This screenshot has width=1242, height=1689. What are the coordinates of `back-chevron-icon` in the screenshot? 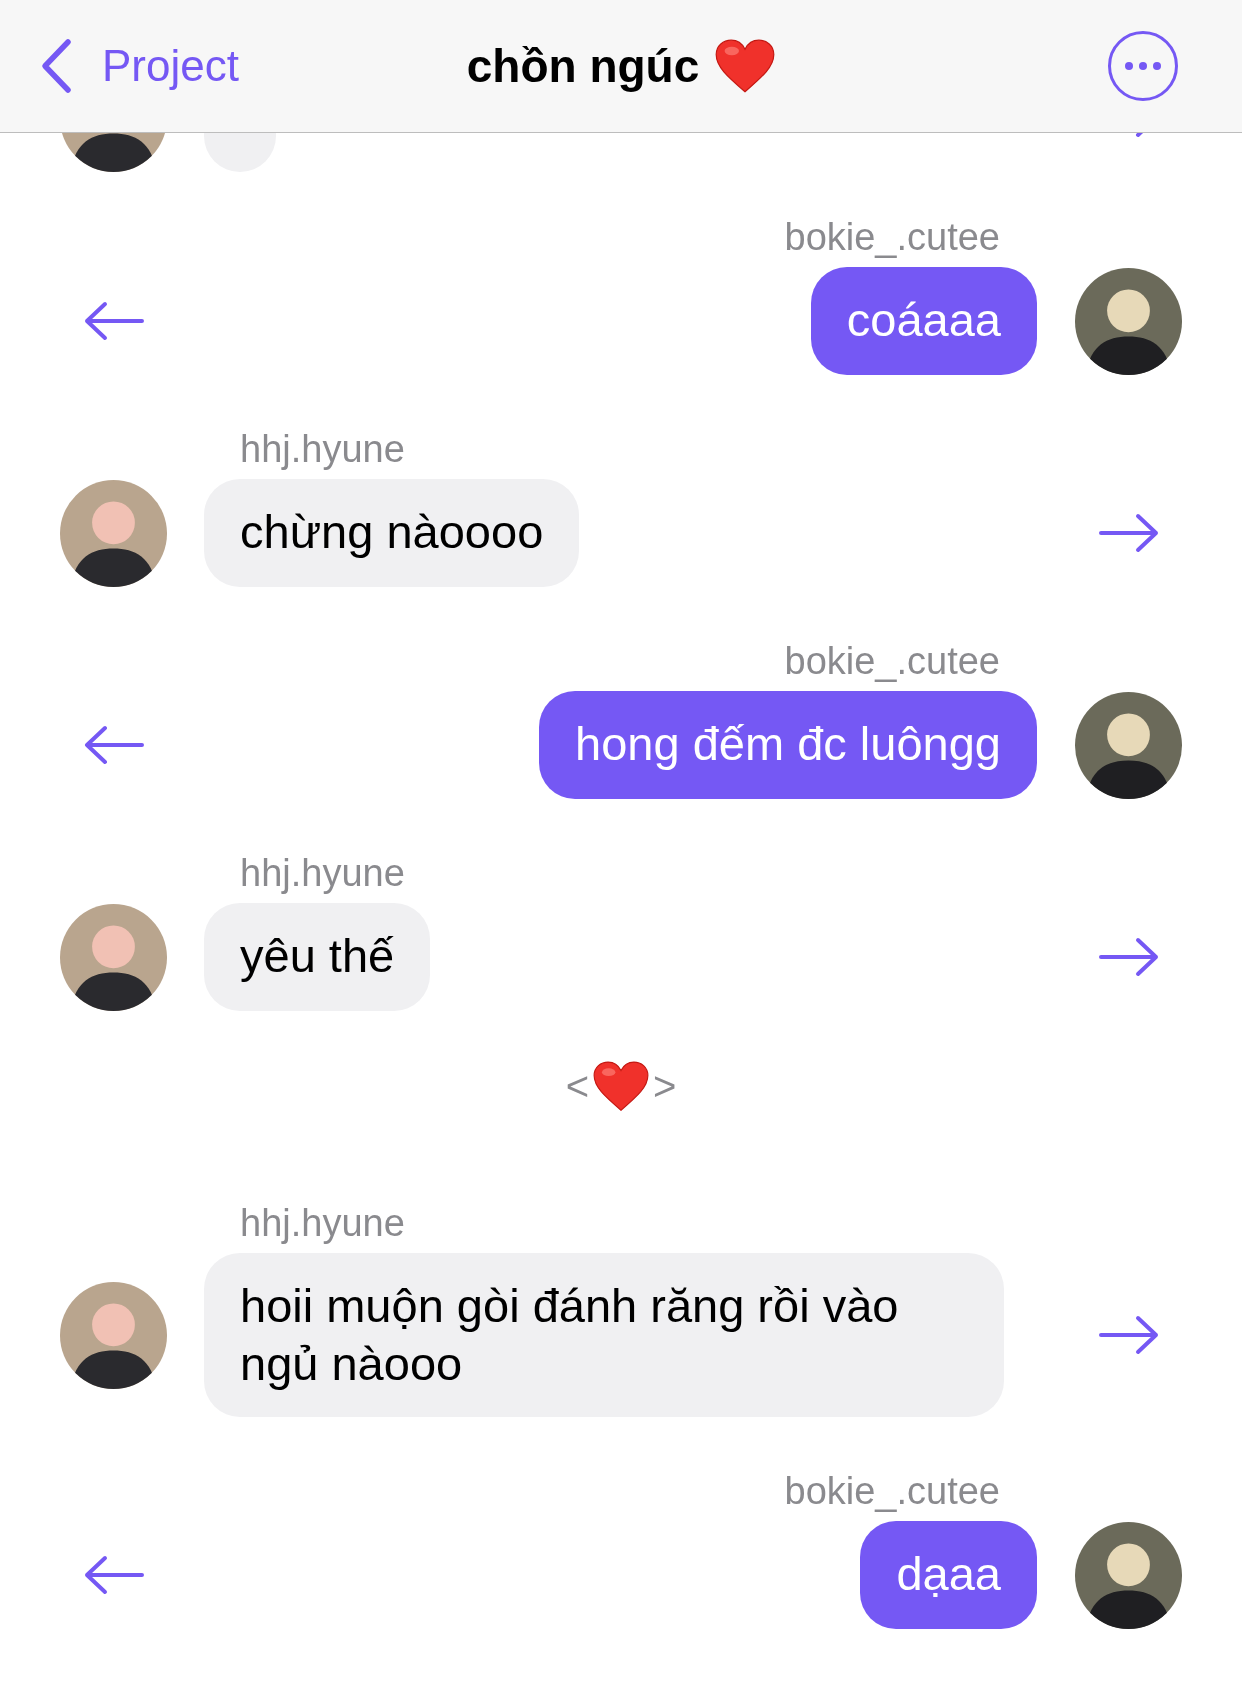 It's located at (56, 66).